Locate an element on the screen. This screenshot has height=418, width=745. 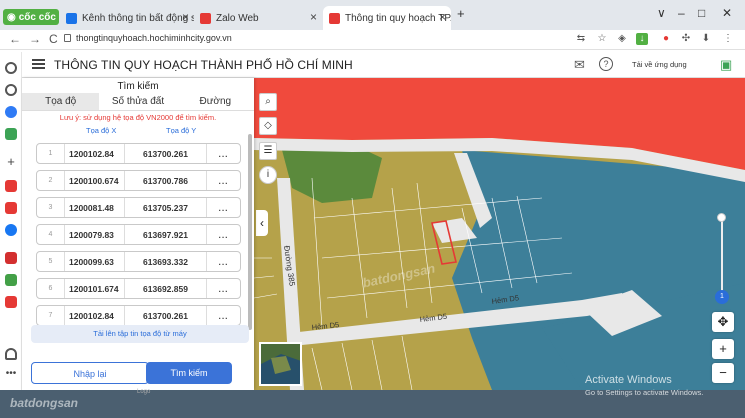
x-input: 1200100.674 is located at coordinates (95, 180).